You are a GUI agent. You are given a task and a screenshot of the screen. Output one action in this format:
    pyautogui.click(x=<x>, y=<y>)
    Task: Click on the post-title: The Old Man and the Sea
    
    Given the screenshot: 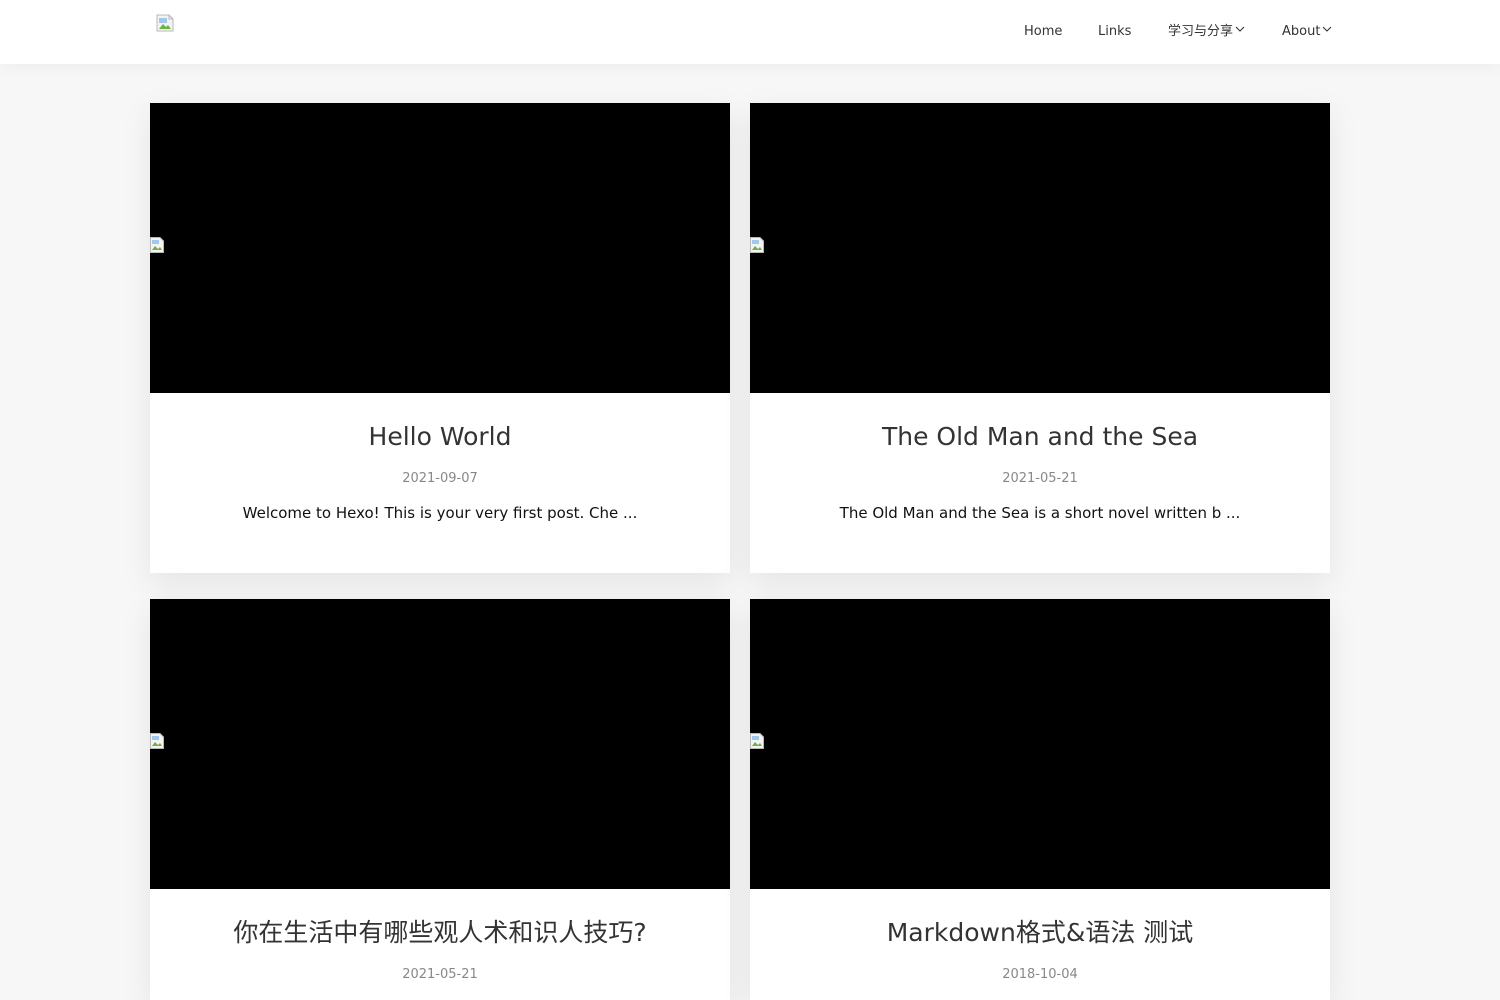 What is the action you would take?
    pyautogui.click(x=1040, y=437)
    